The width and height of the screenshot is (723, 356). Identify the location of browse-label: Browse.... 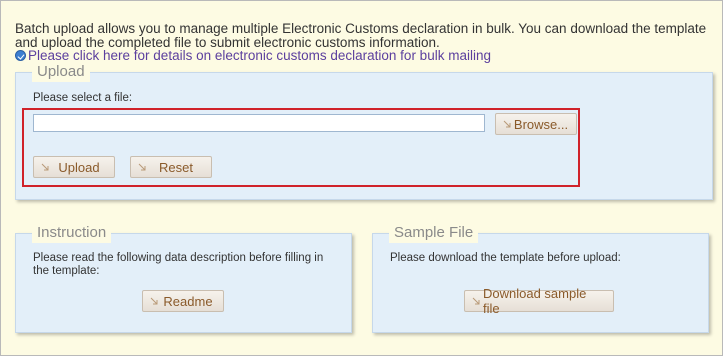
(541, 124).